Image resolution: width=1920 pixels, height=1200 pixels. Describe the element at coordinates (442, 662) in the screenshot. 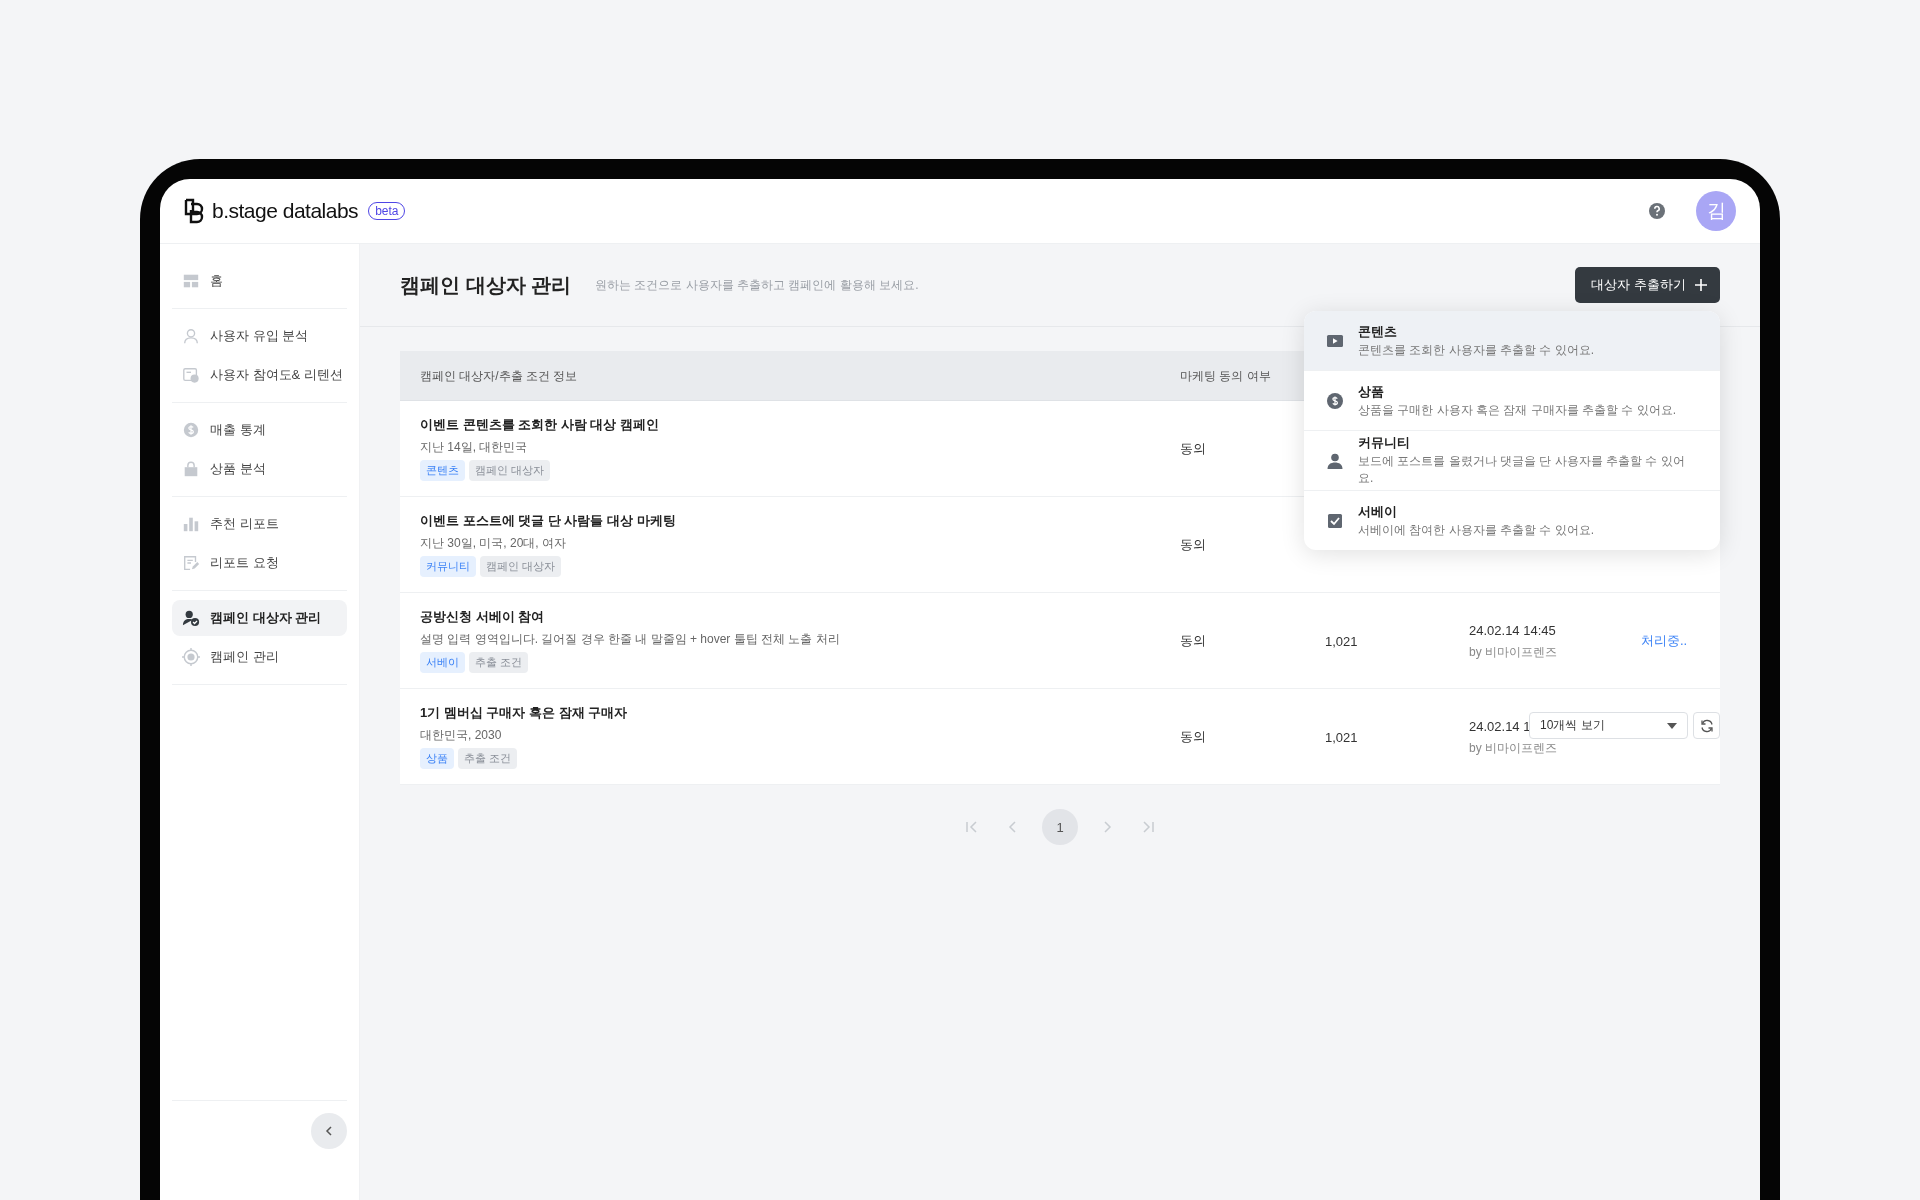

I see `tag: 서베이` at that location.